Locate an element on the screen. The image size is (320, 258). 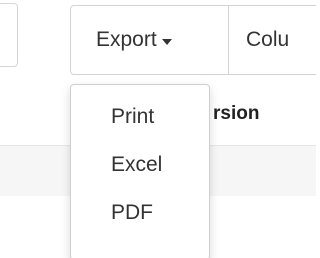
export-button: Export is located at coordinates (149, 40).